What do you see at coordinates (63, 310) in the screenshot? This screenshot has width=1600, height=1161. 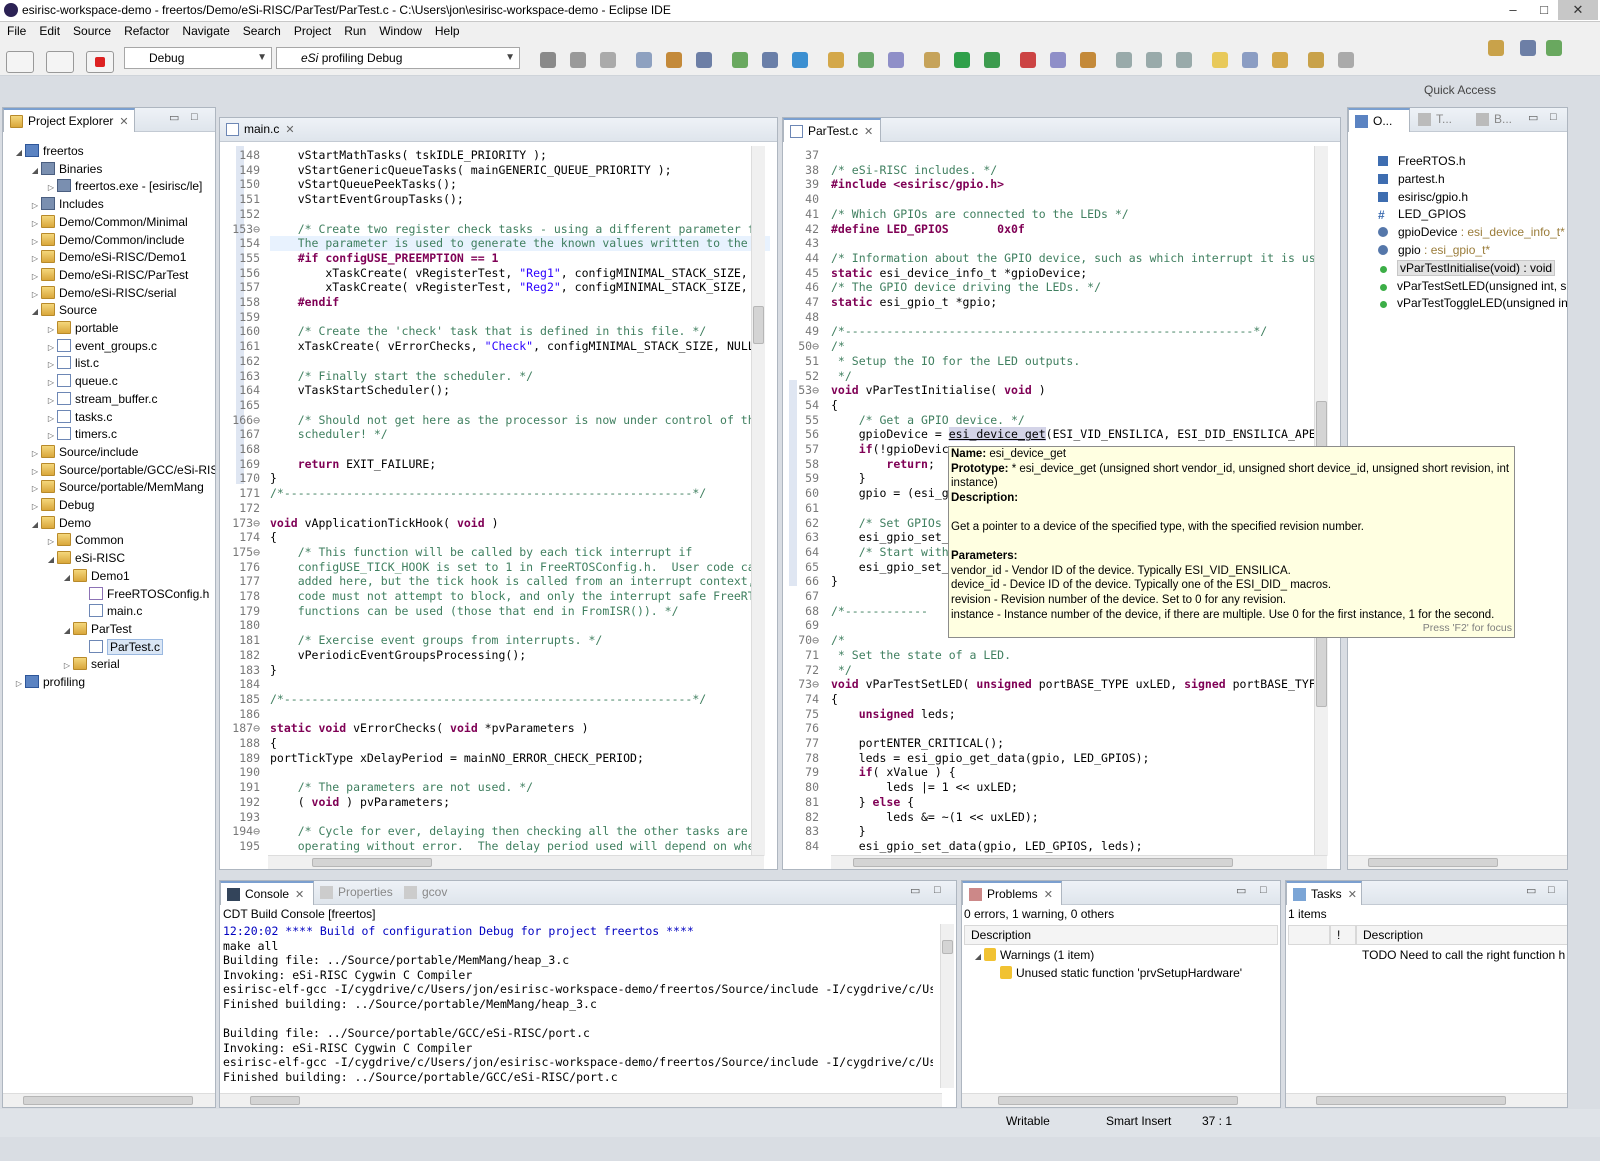 I see `tree-item: ◢ Source` at bounding box center [63, 310].